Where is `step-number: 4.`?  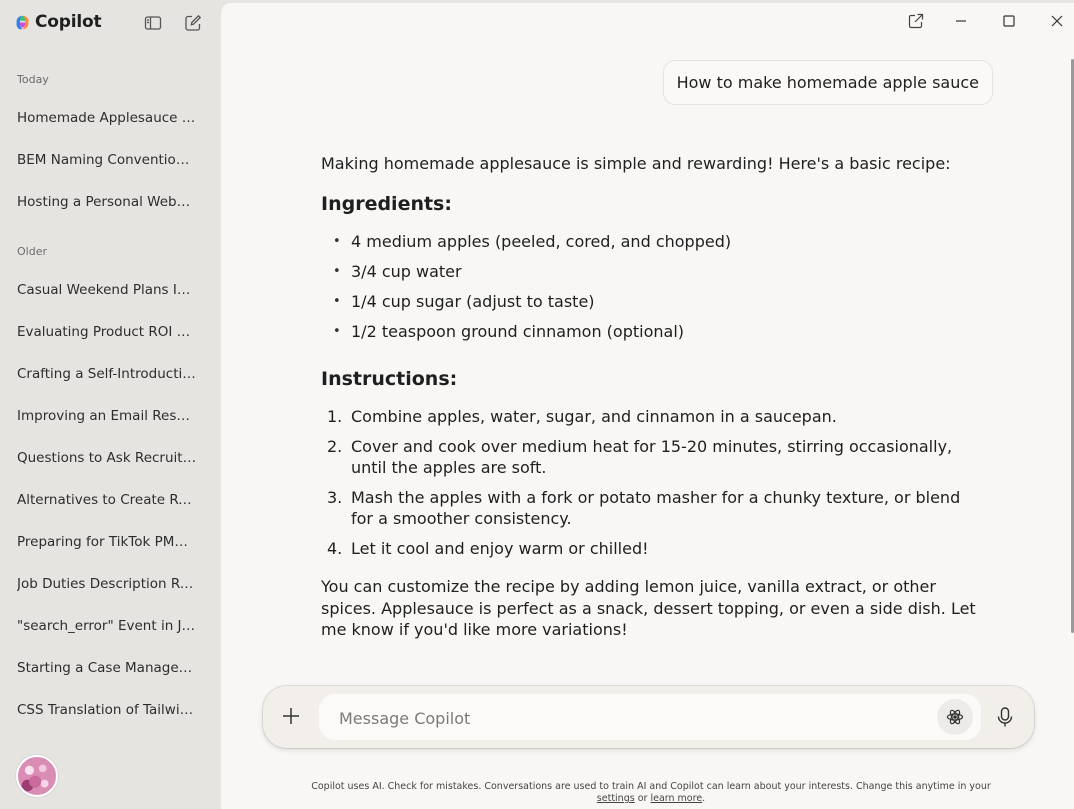
step-number: 4. is located at coordinates (335, 548).